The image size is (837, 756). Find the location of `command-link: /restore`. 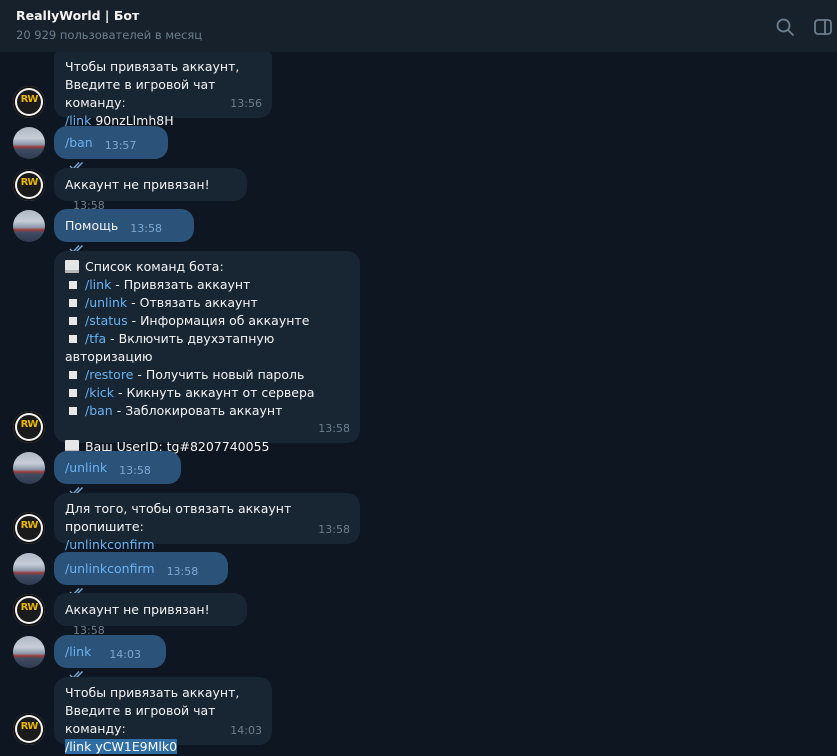

command-link: /restore is located at coordinates (109, 374).